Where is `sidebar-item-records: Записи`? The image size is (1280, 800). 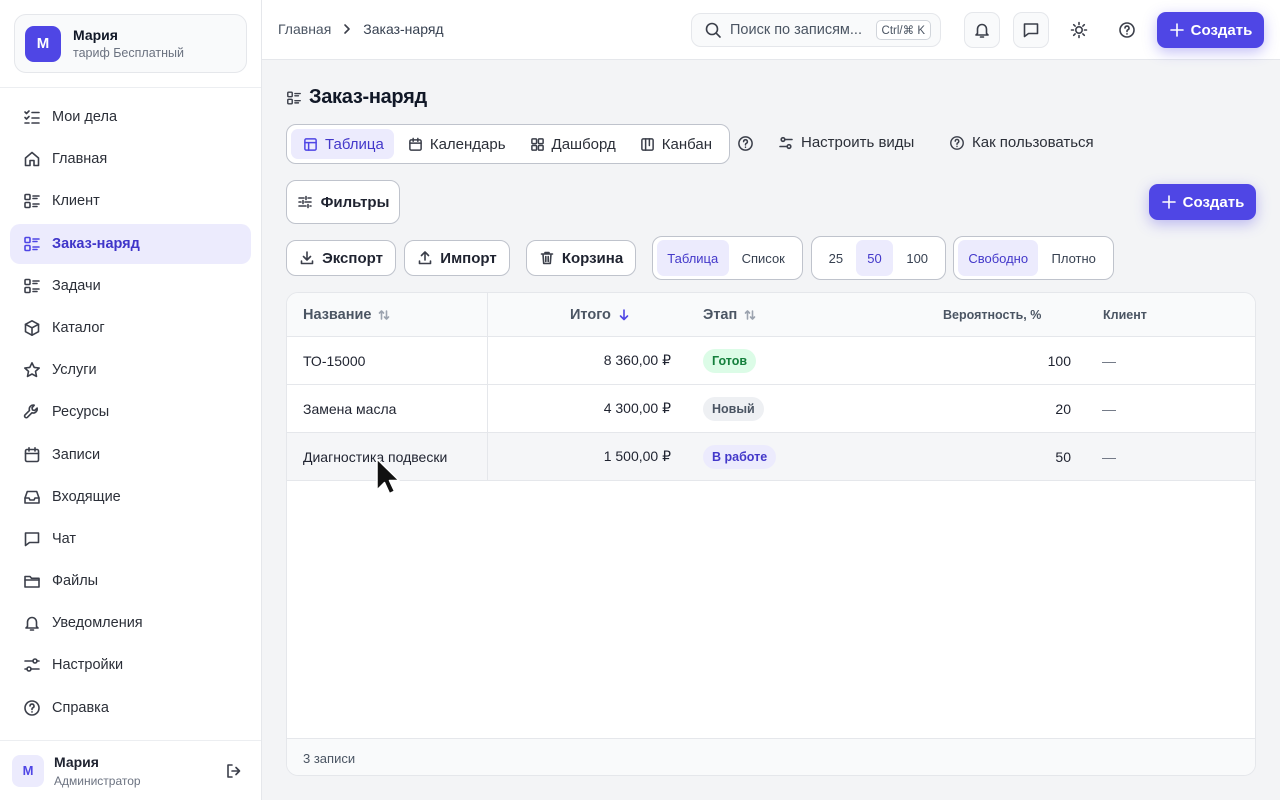
sidebar-item-records: Записи is located at coordinates (130, 455).